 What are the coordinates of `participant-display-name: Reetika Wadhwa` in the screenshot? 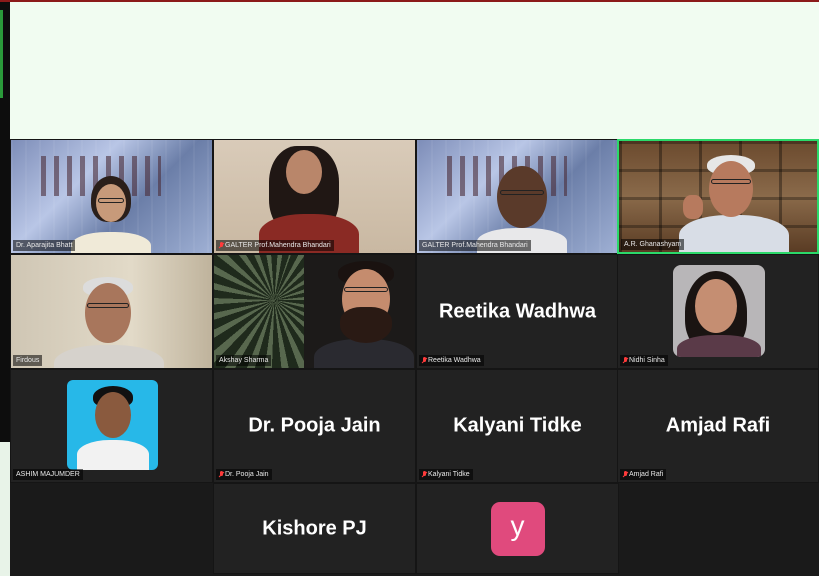 It's located at (517, 311).